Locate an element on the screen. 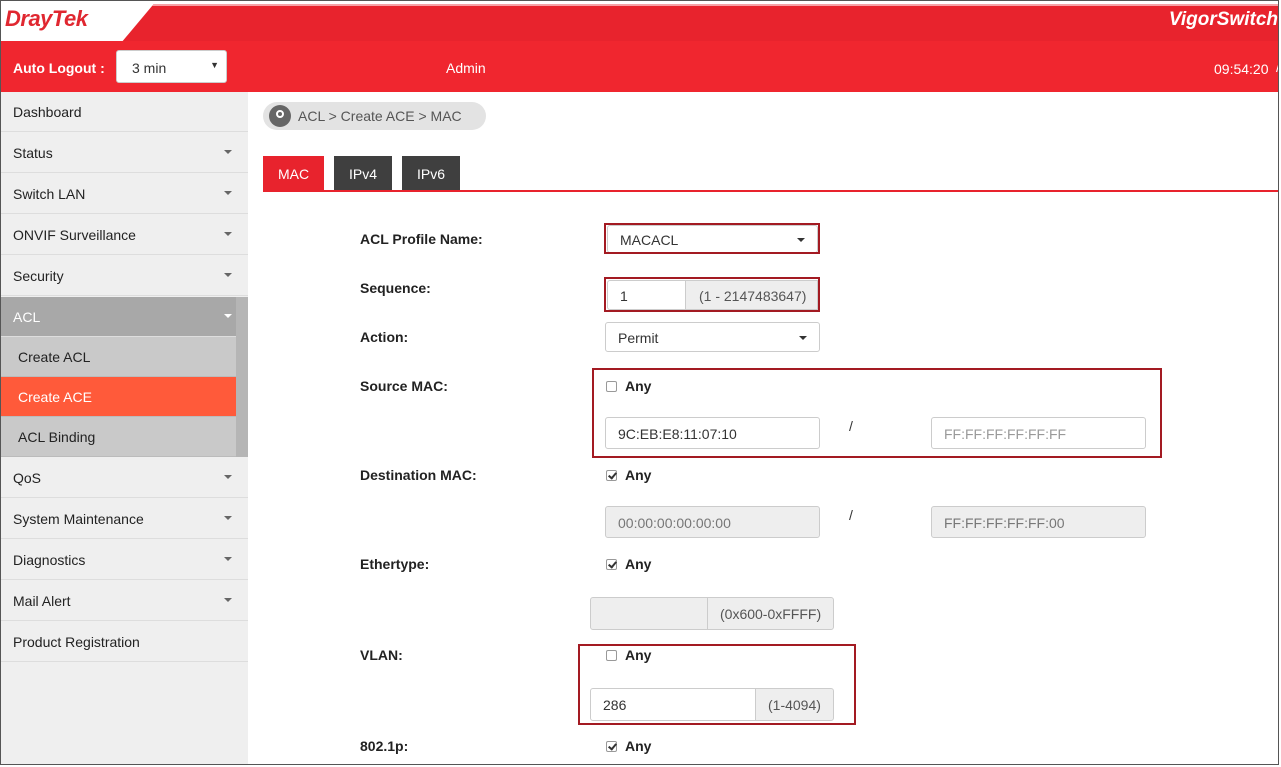 Image resolution: width=1281 pixels, height=767 pixels. user-icon: / is located at coordinates (1277, 67).